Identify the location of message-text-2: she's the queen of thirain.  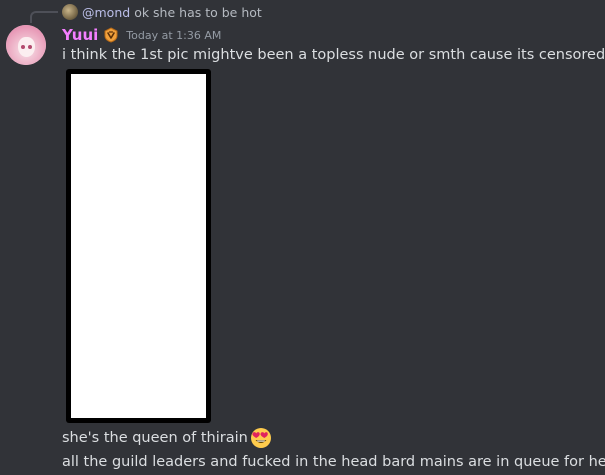
(155, 438).